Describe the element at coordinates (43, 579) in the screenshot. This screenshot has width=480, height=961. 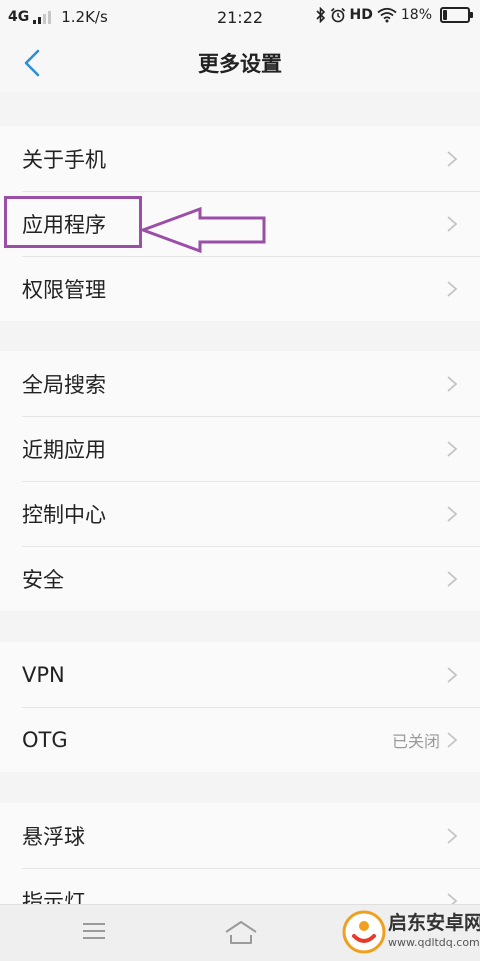
I see `settings-row-label: 安全` at that location.